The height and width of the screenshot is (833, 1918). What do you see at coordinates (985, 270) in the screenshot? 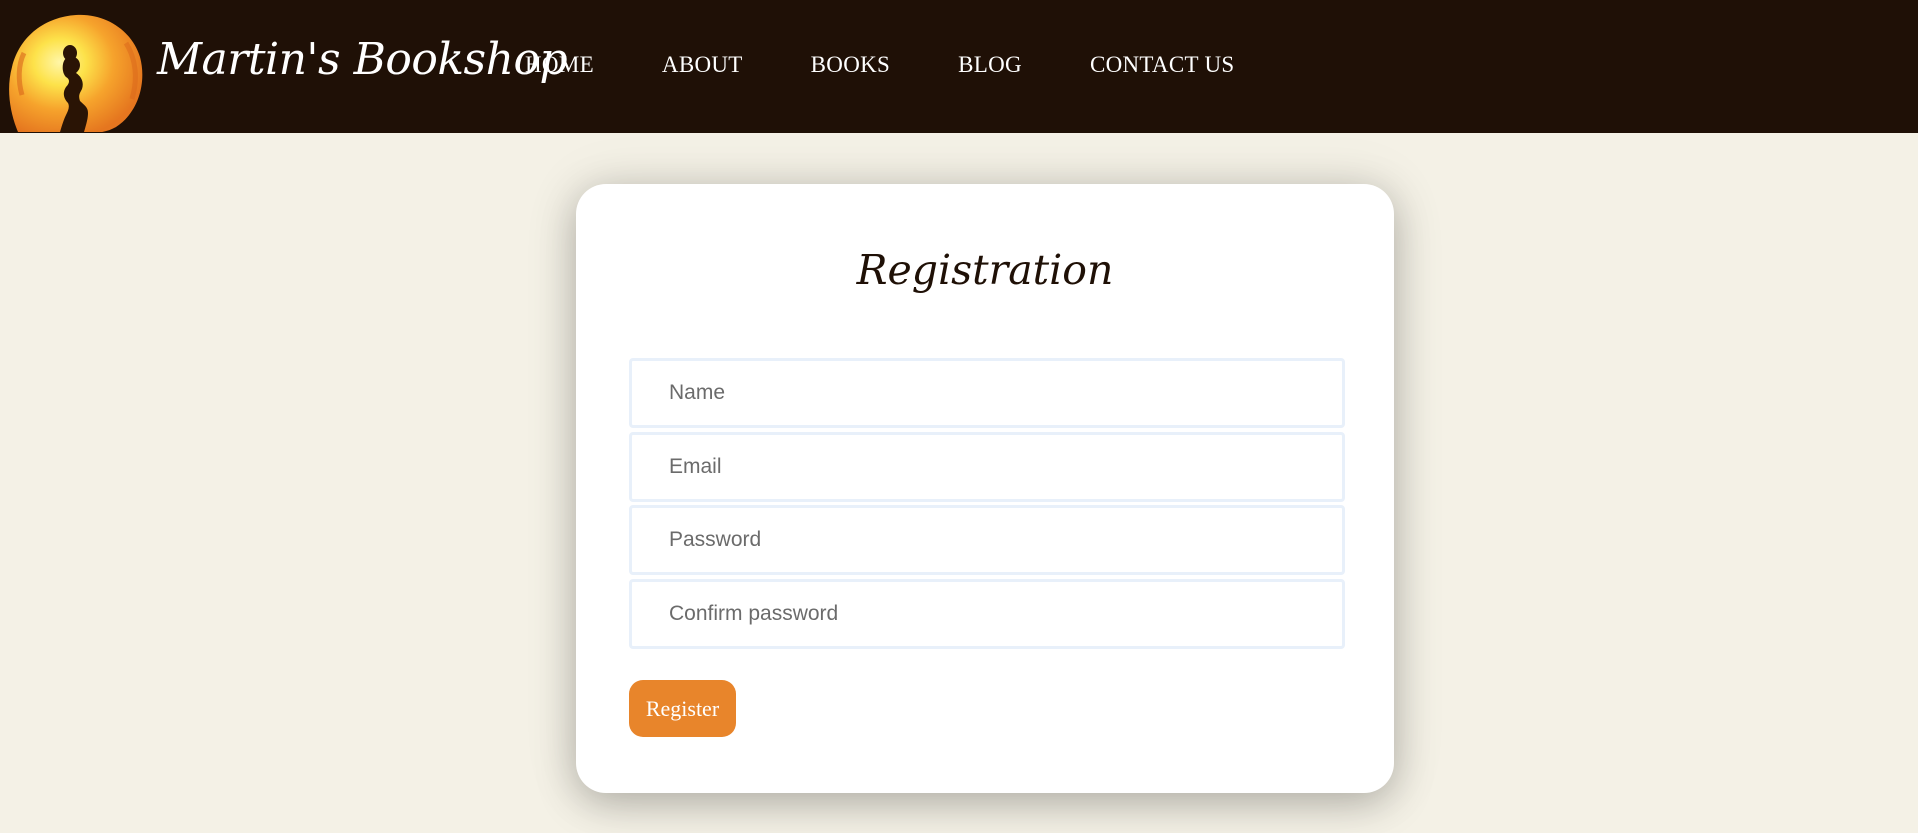
I see `form-title: Registration` at bounding box center [985, 270].